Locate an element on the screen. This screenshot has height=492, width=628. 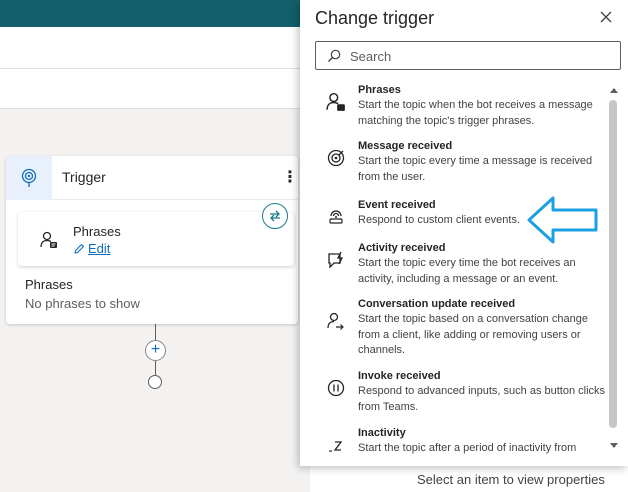
trigger-title: Trigger is located at coordinates (84, 177).